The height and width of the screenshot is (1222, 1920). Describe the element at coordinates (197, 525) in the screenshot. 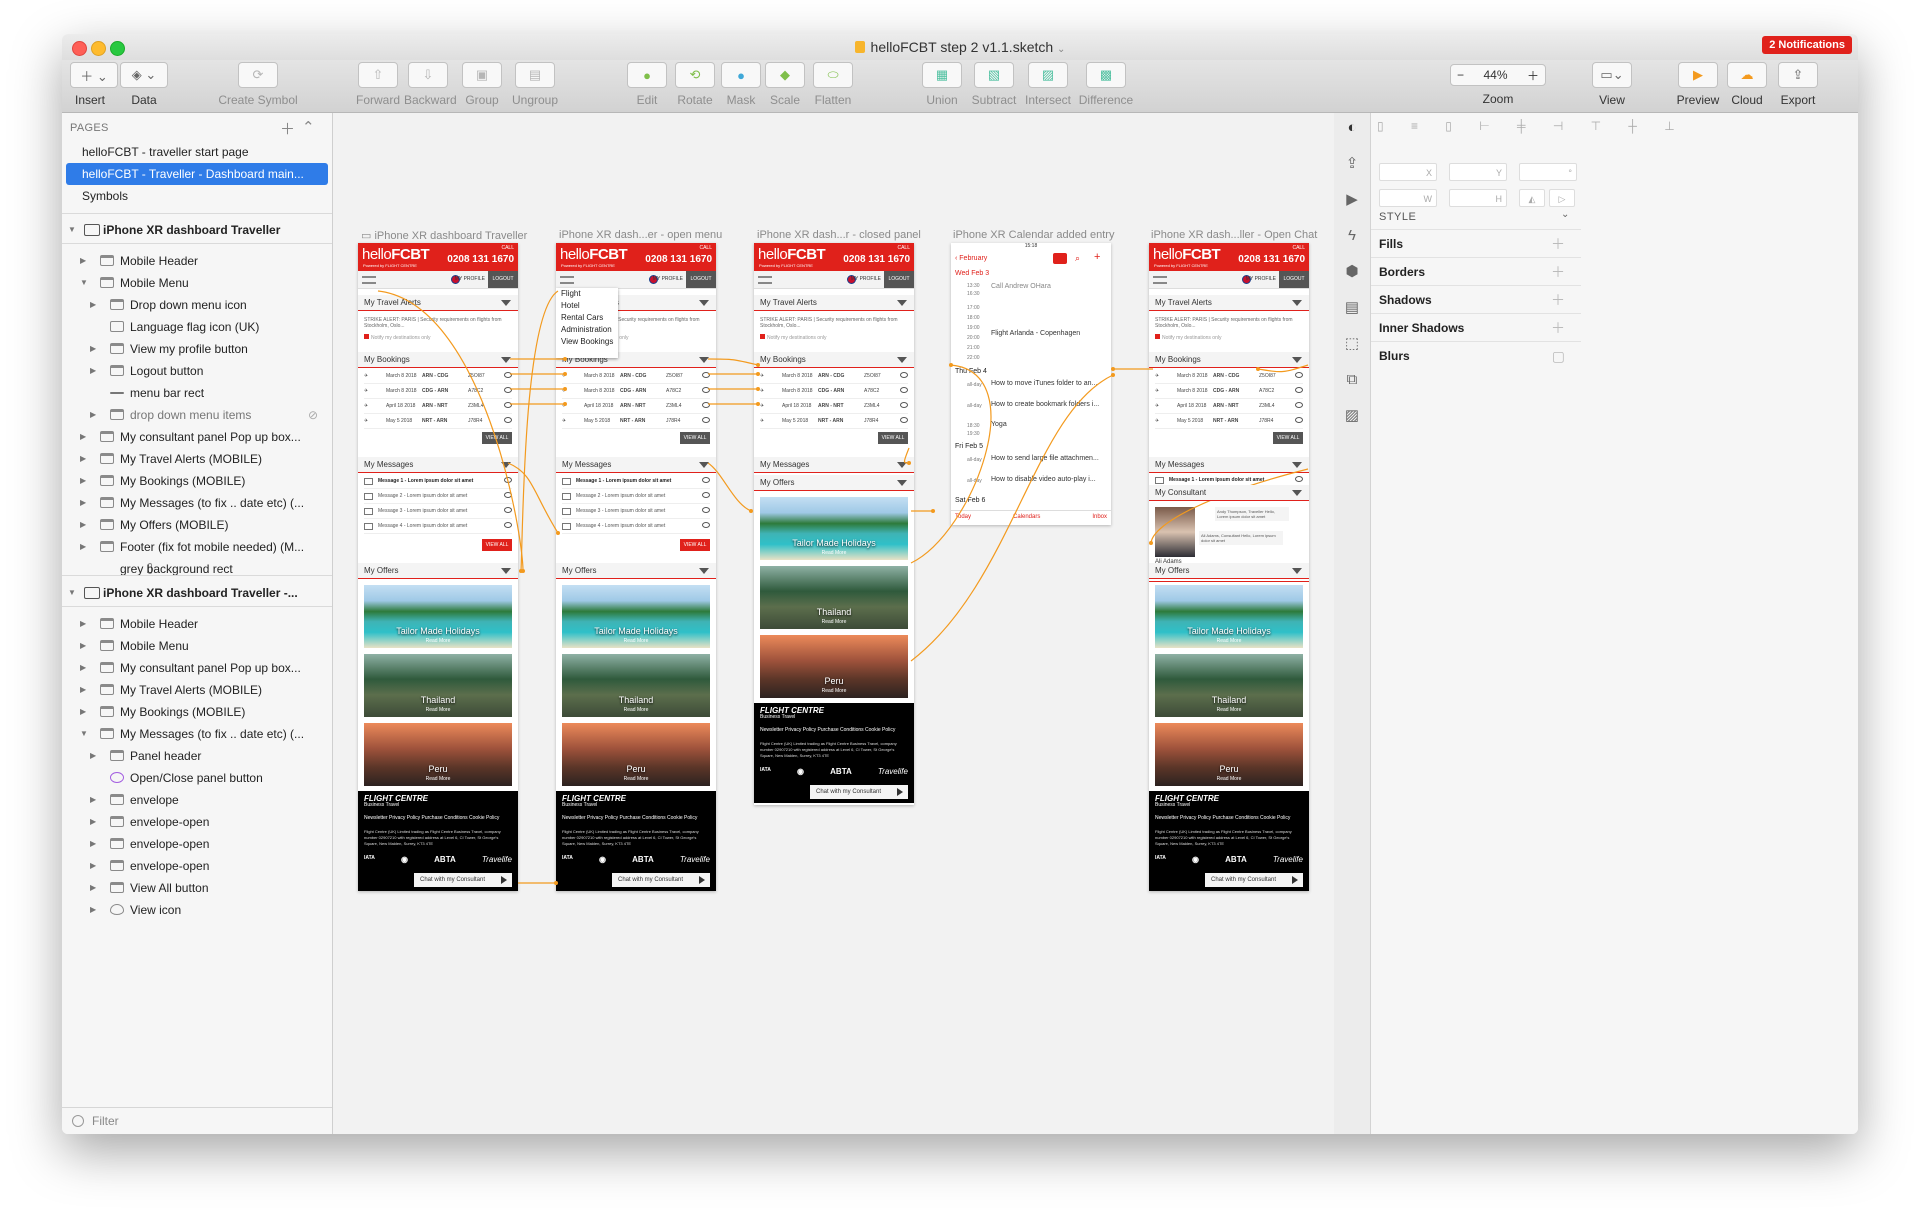

I see `layer-item: ▶ My Offers (MOBILE)` at that location.